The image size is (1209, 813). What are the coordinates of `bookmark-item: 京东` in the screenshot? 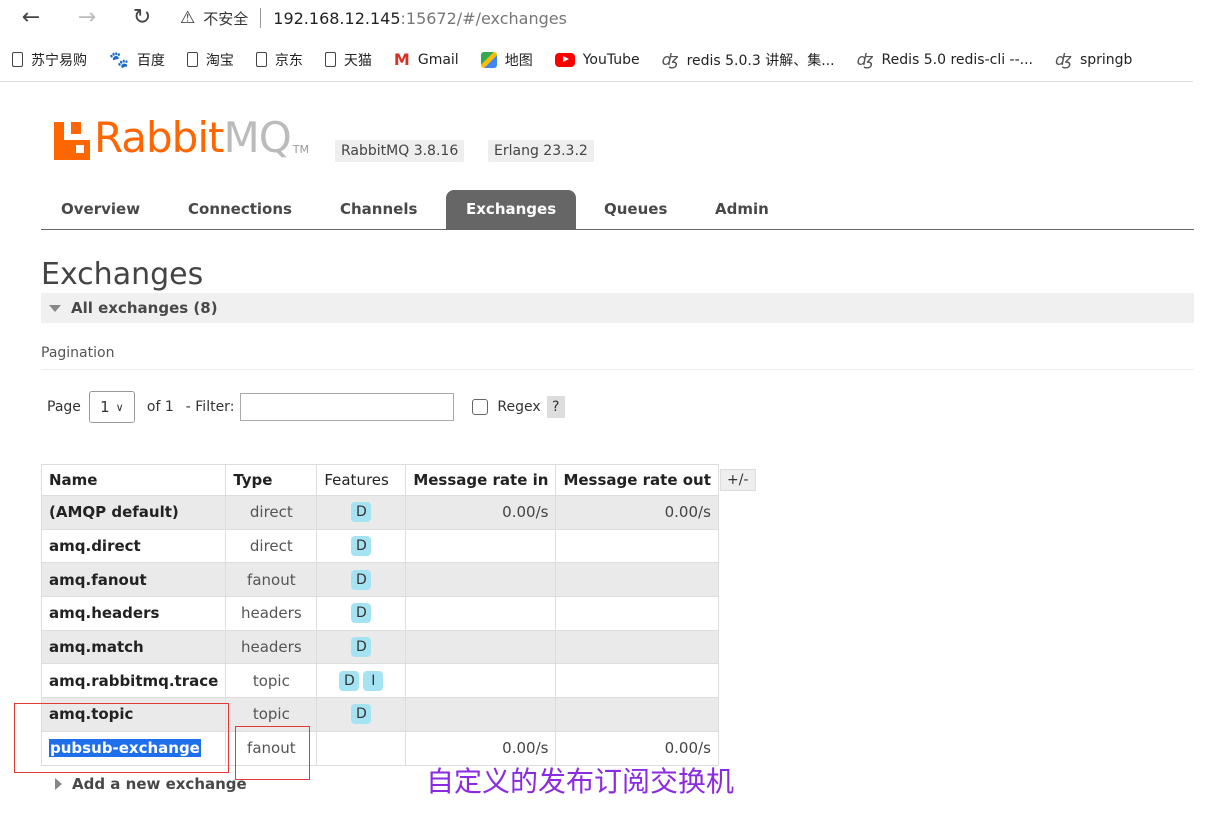 It's located at (279, 60).